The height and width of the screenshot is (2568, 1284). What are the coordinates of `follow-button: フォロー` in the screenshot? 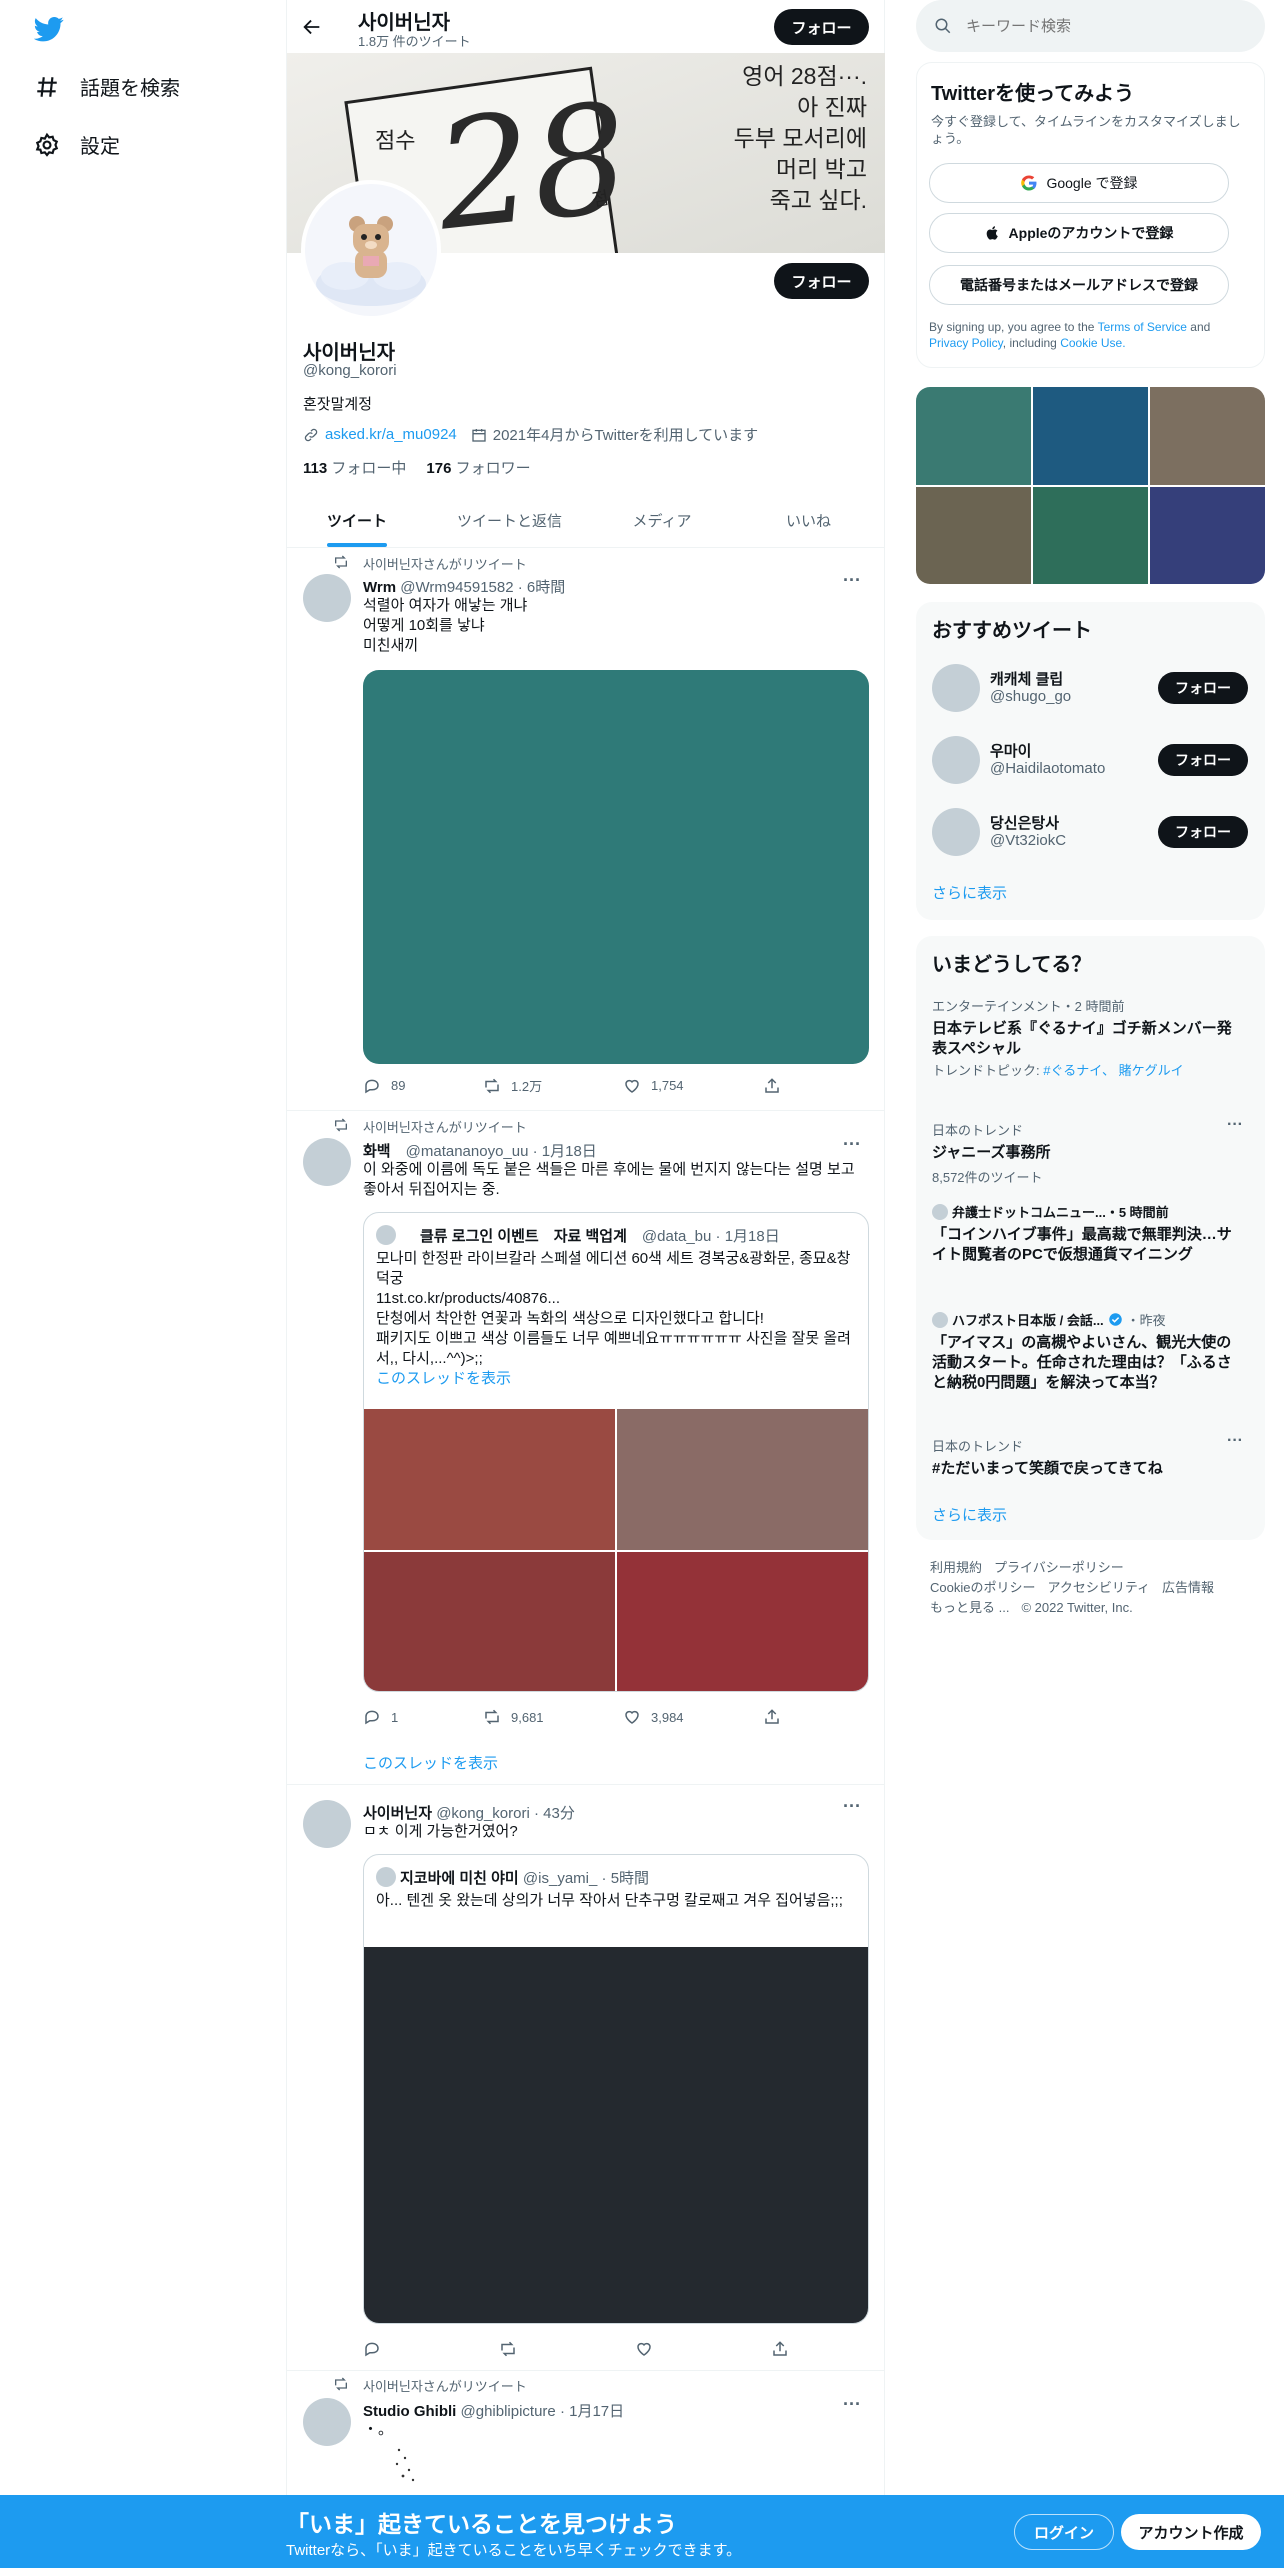 It's located at (821, 281).